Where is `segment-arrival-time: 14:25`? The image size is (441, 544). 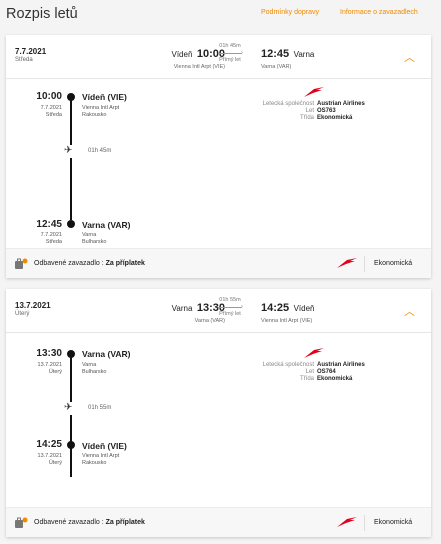
segment-arrival-time: 14:25 is located at coordinates (49, 444).